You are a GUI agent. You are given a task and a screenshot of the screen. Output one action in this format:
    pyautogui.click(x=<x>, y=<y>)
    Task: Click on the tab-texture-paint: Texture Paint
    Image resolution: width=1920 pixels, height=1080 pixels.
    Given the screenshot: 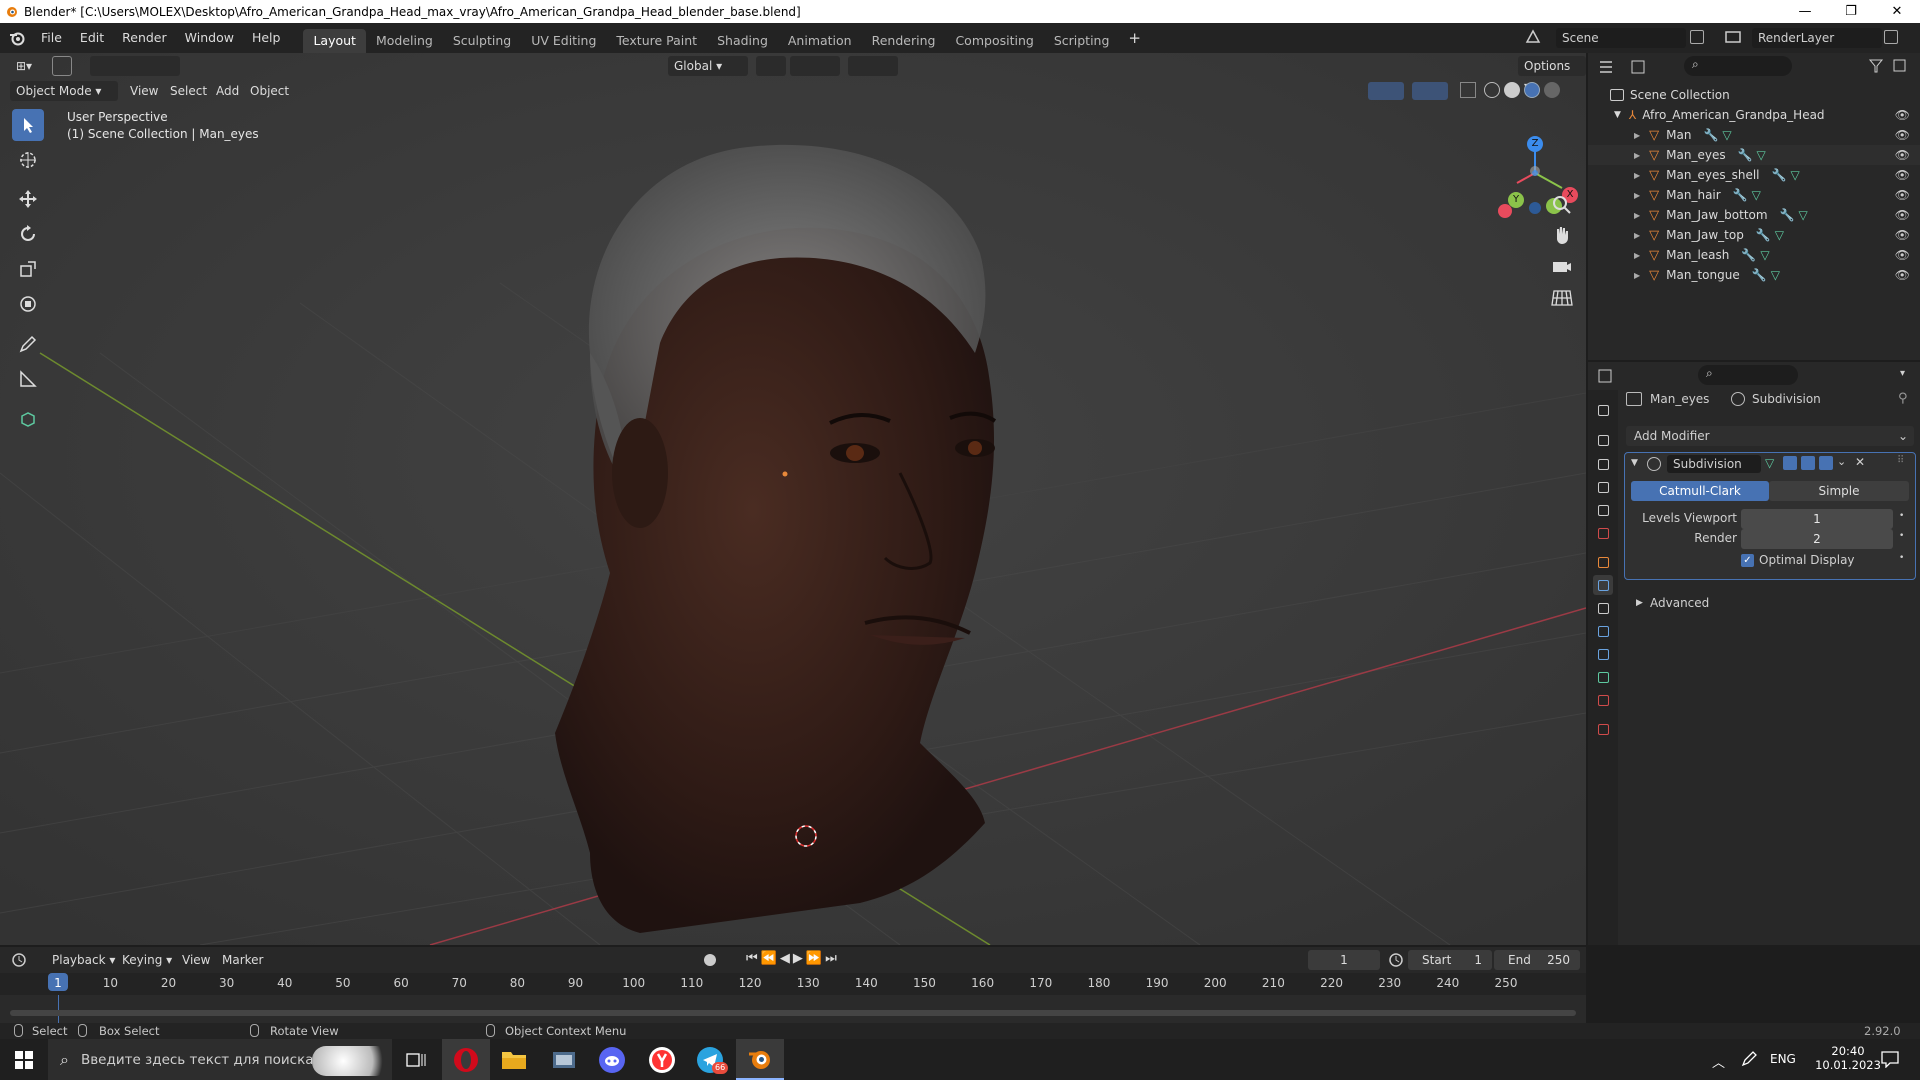 What is the action you would take?
    pyautogui.click(x=656, y=41)
    